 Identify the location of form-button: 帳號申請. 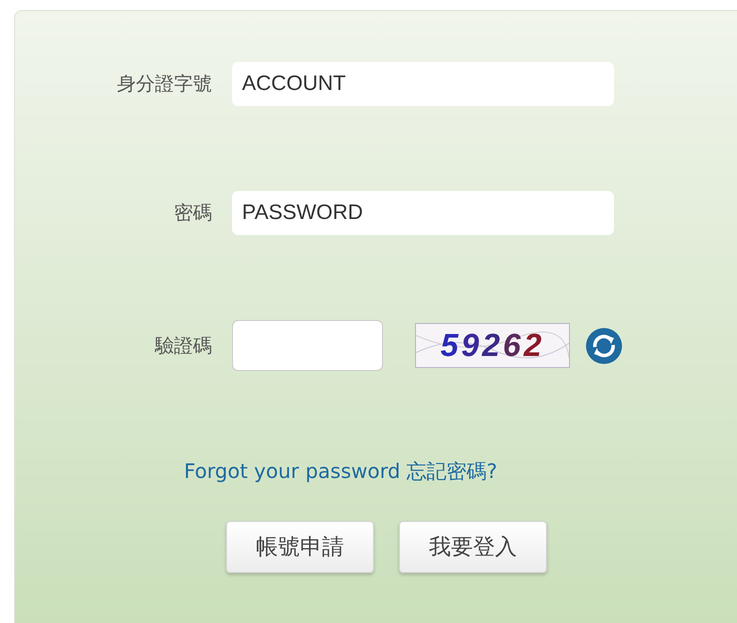
(300, 547).